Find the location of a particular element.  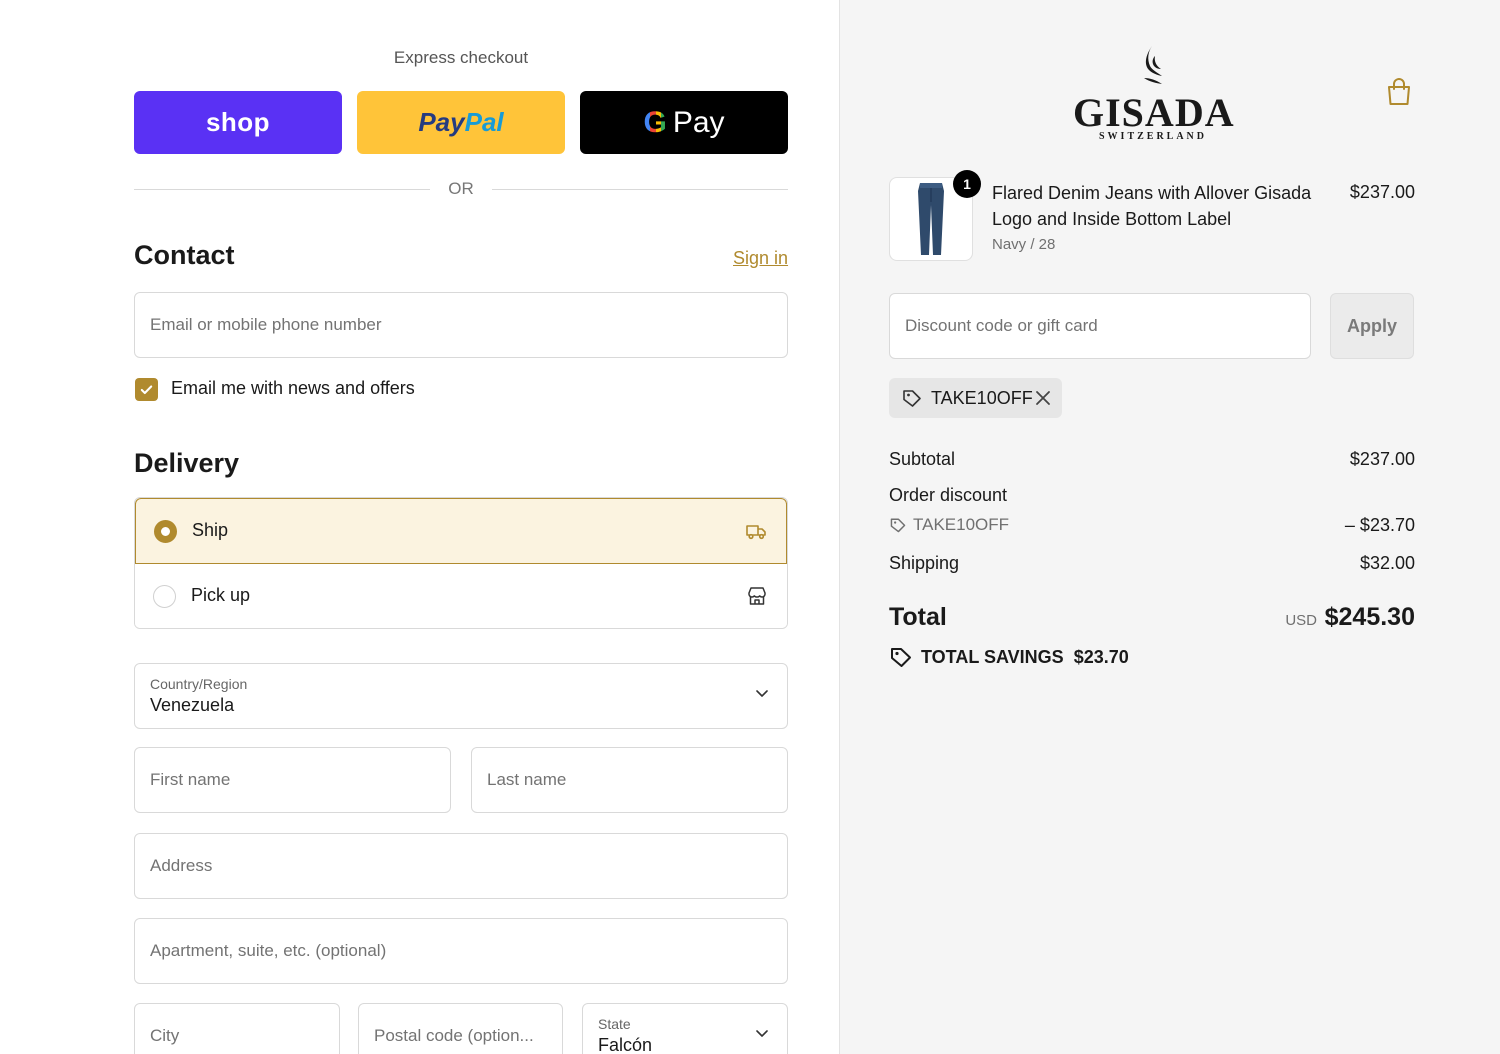

state-select-label: State is located at coordinates (614, 1024).